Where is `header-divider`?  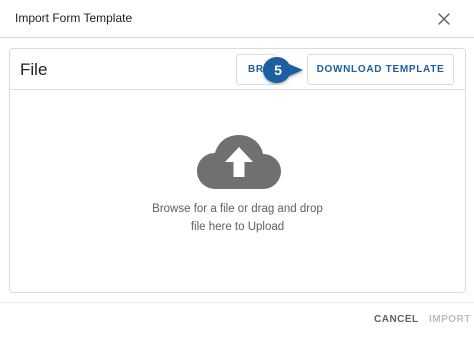 header-divider is located at coordinates (237, 37).